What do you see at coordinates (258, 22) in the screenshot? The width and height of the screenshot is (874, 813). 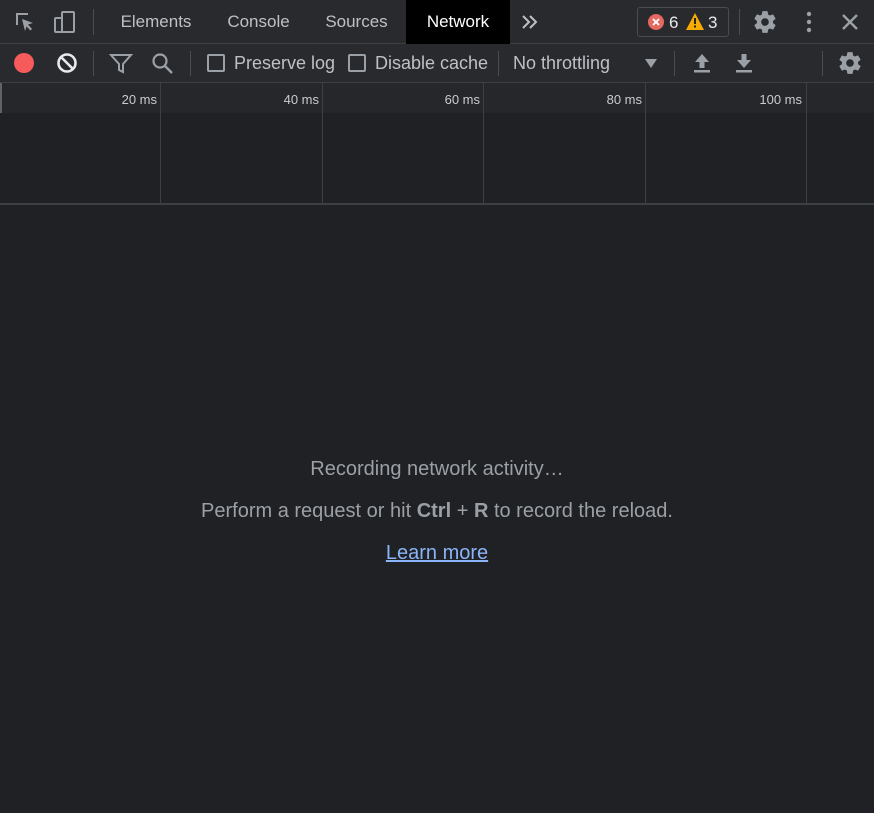 I see `tab-console: Console` at bounding box center [258, 22].